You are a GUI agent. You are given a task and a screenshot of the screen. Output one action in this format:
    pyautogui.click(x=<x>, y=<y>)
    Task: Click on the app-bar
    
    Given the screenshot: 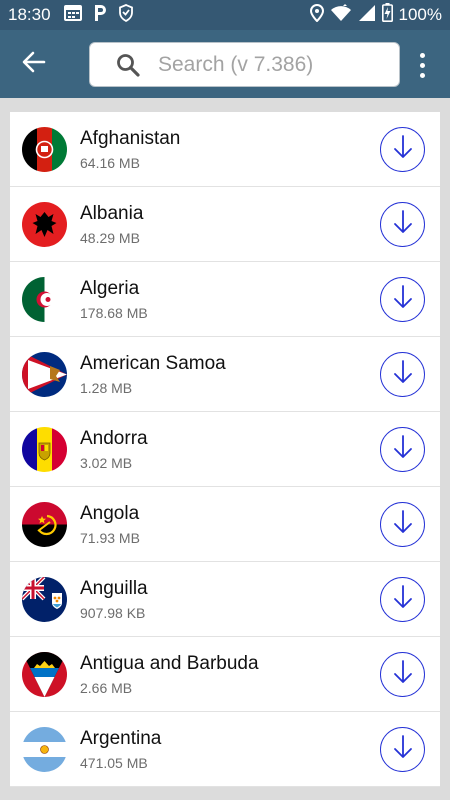 What is the action you would take?
    pyautogui.click(x=225, y=64)
    